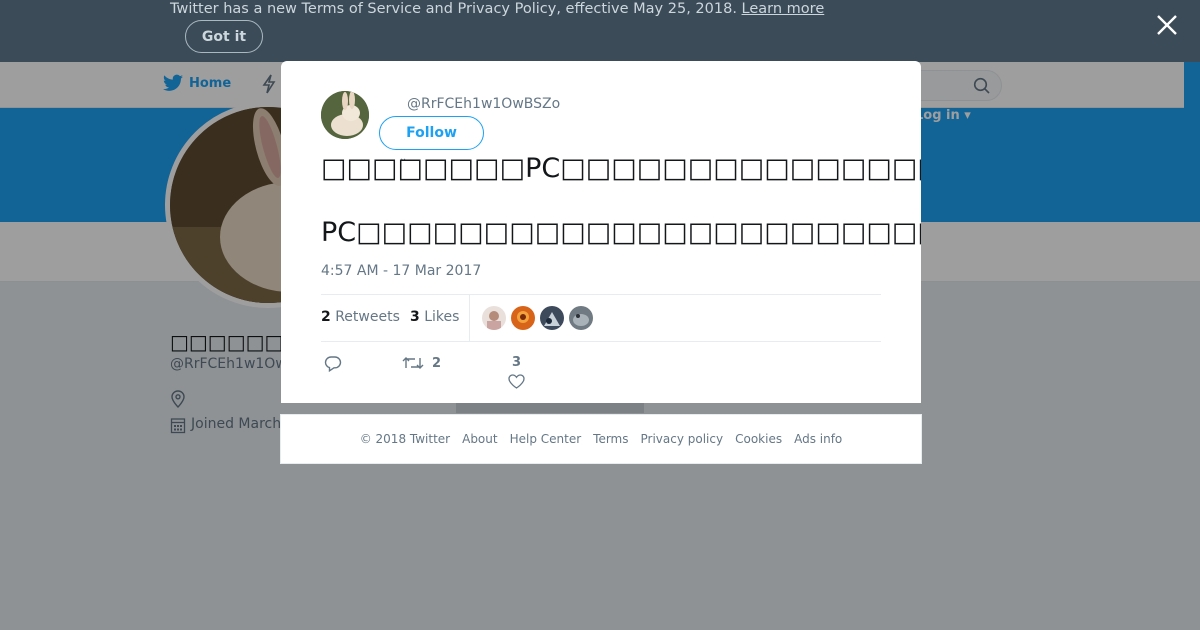 The width and height of the screenshot is (1200, 630). I want to click on reply-action, so click(337, 363).